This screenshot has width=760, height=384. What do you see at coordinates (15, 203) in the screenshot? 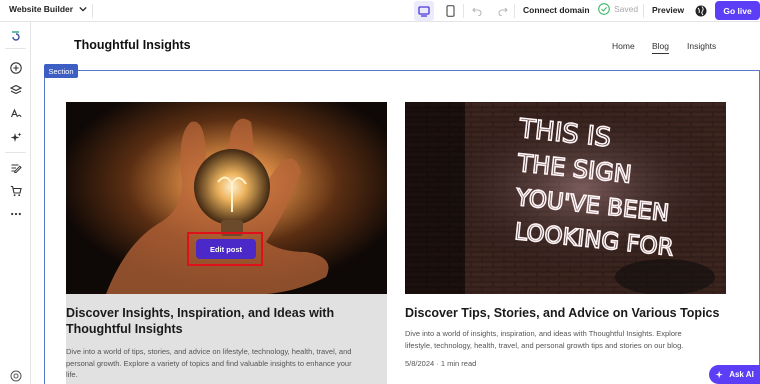
I see `left-toolbar` at bounding box center [15, 203].